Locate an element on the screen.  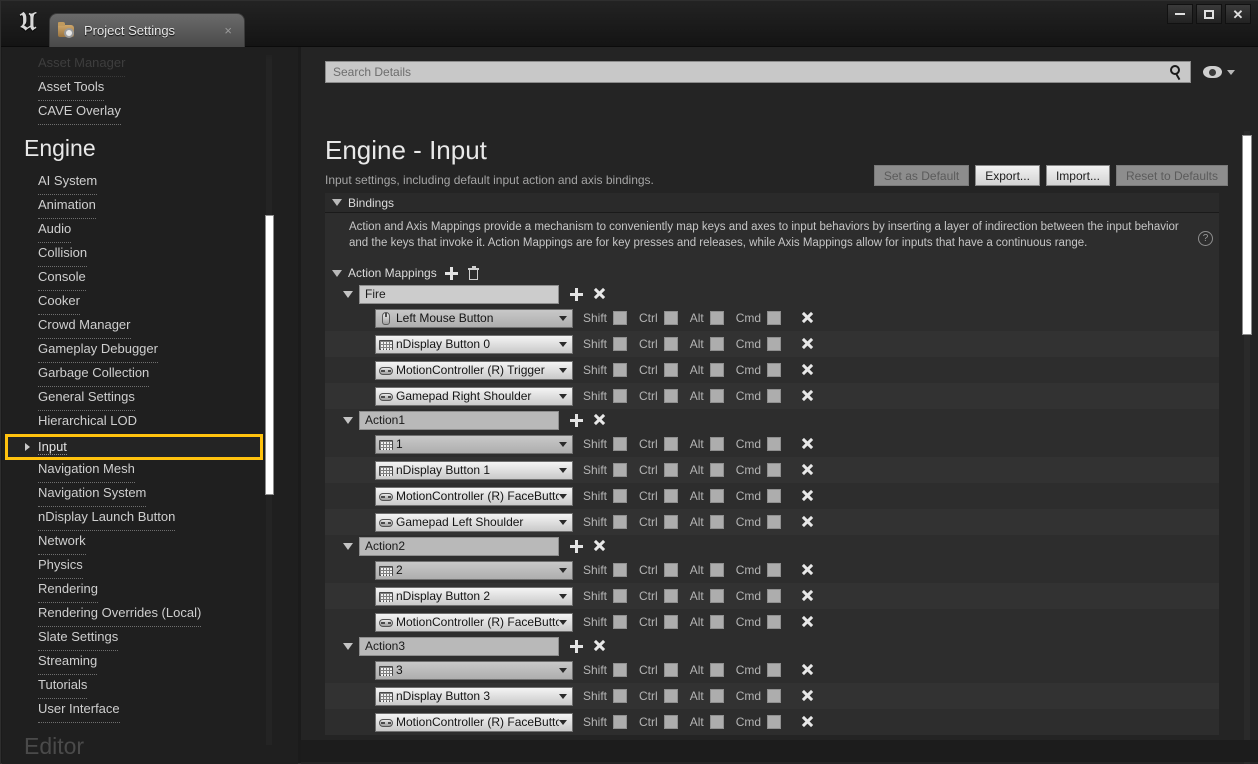
search-input: Search Details is located at coordinates (758, 72).